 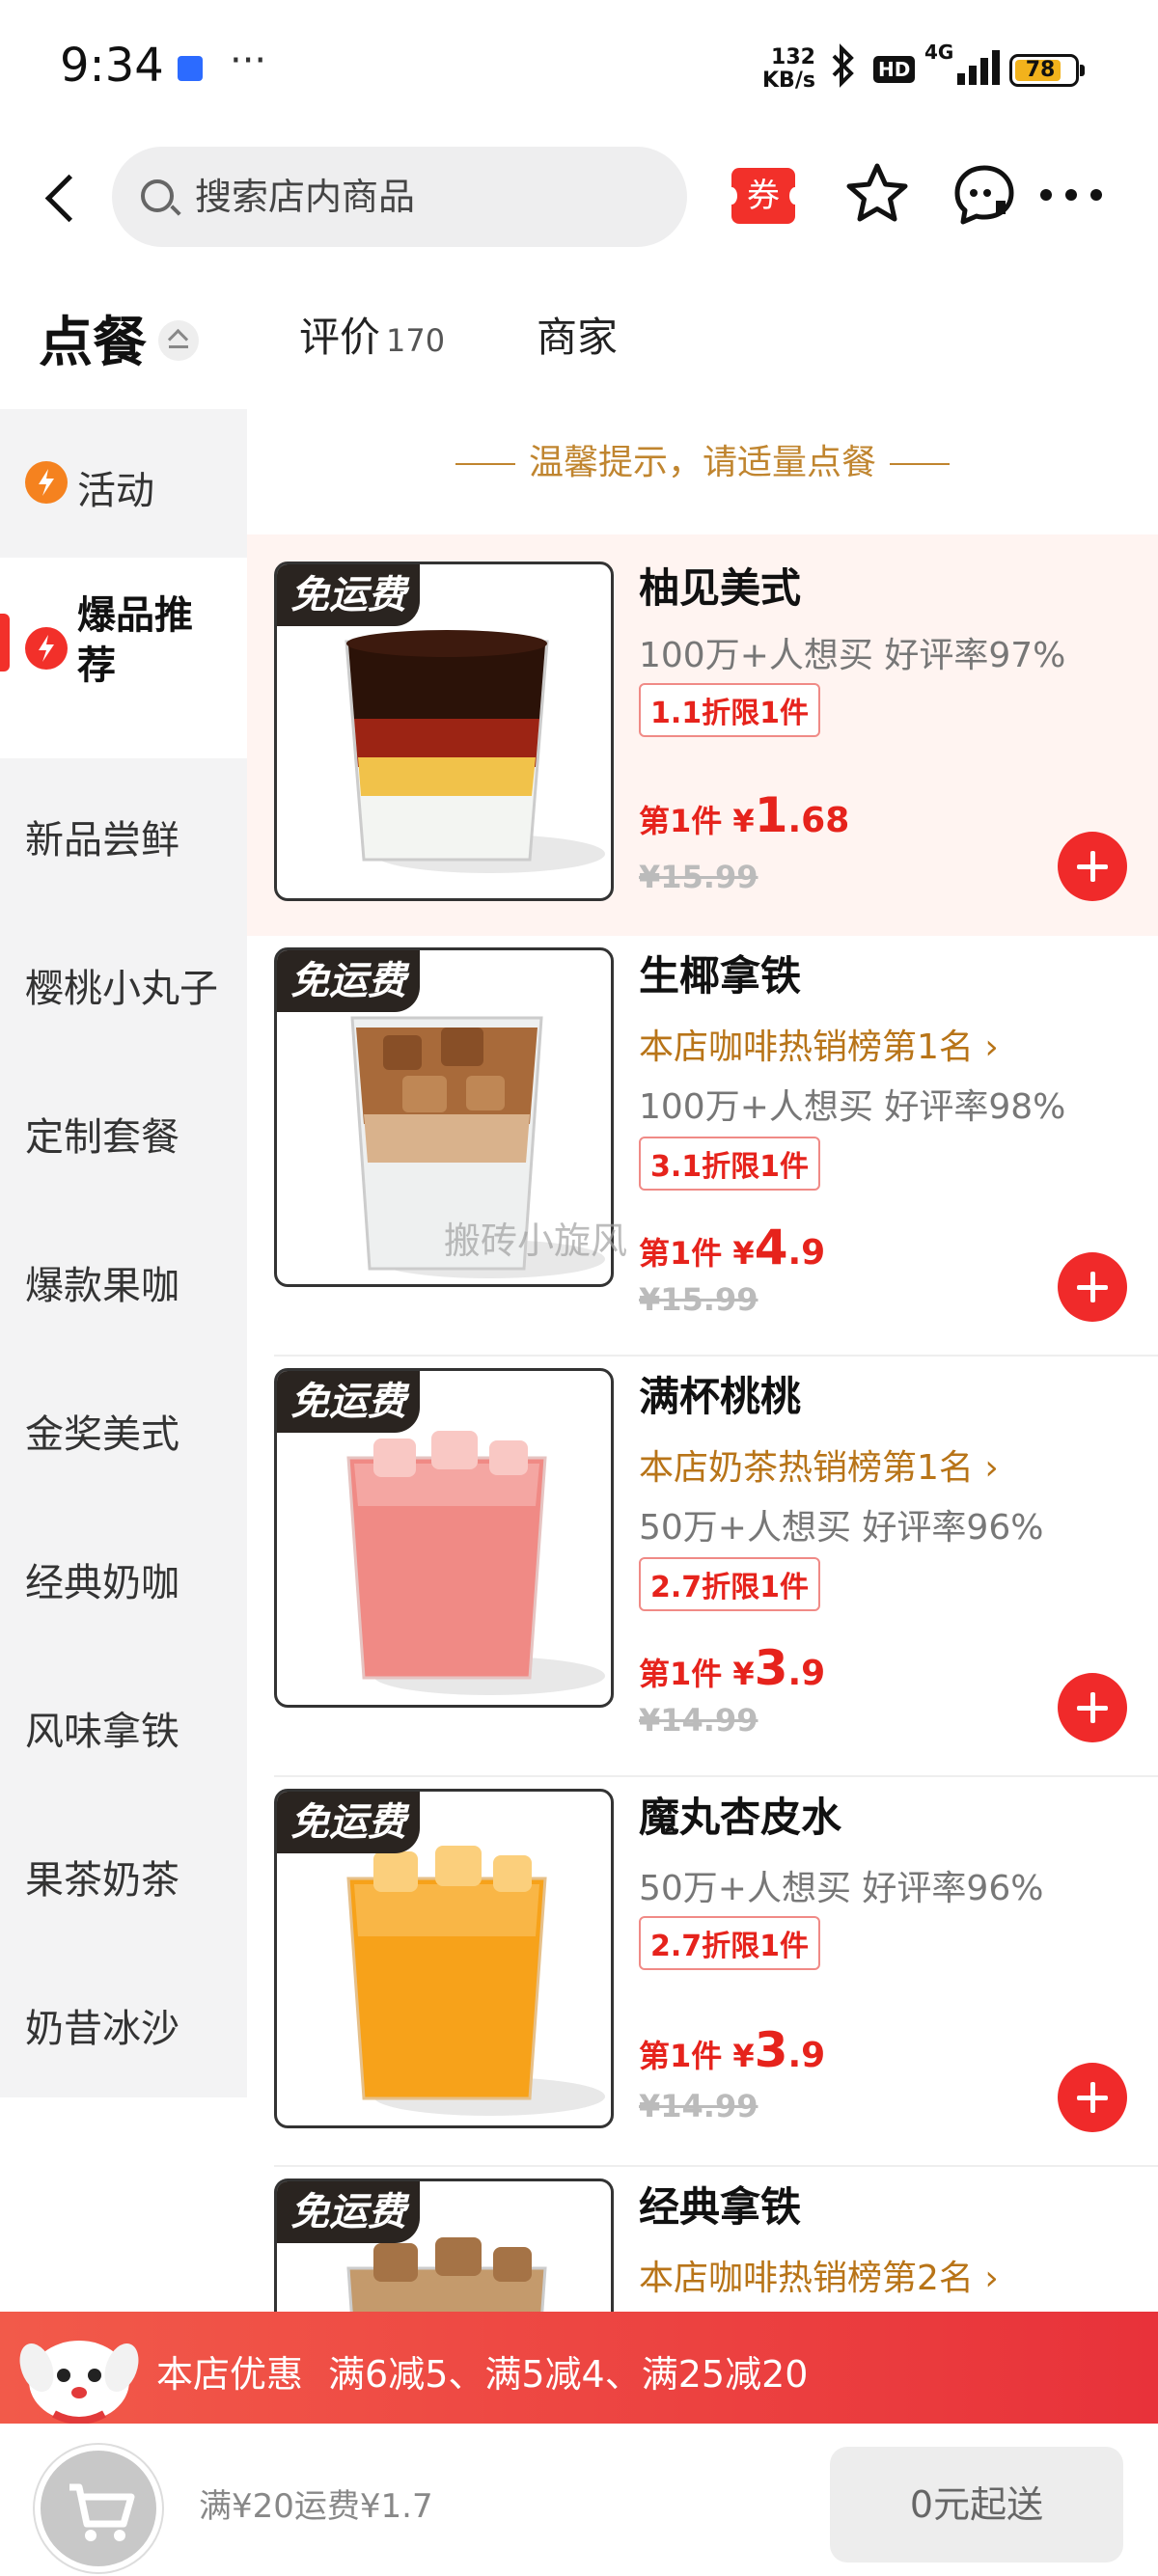 What do you see at coordinates (702, 2239) in the screenshot?
I see `product-card: 免运费 经典拿铁 本店咖啡热销榜第2名 ›` at bounding box center [702, 2239].